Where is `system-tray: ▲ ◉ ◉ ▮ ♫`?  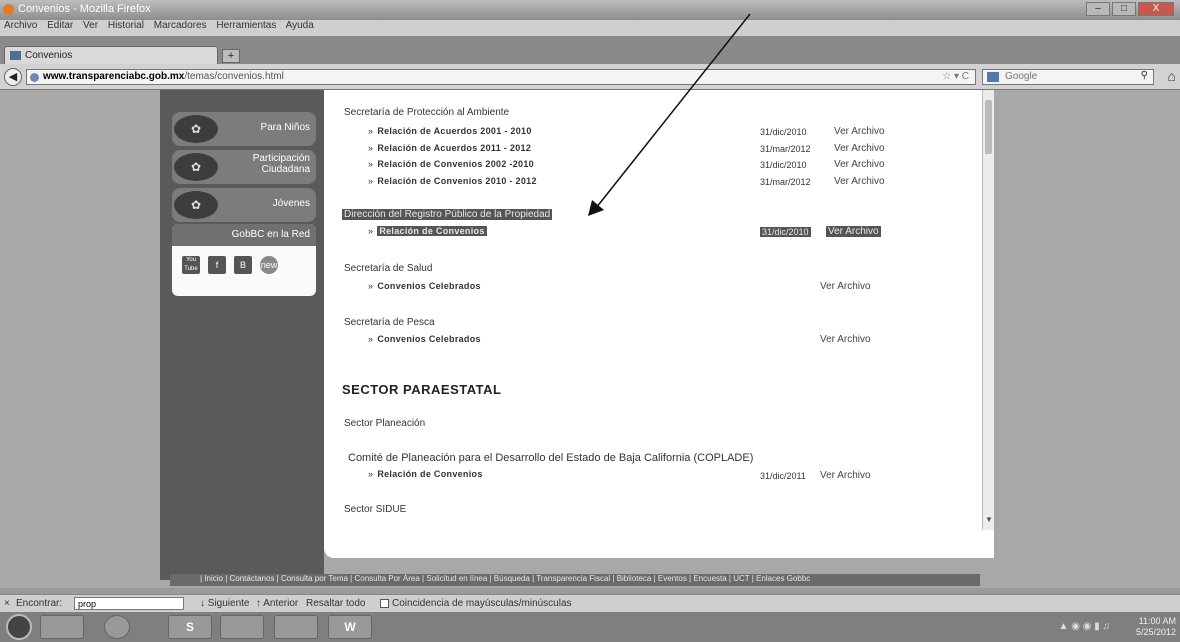 system-tray: ▲ ◉ ◉ ▮ ♫ is located at coordinates (1084, 626).